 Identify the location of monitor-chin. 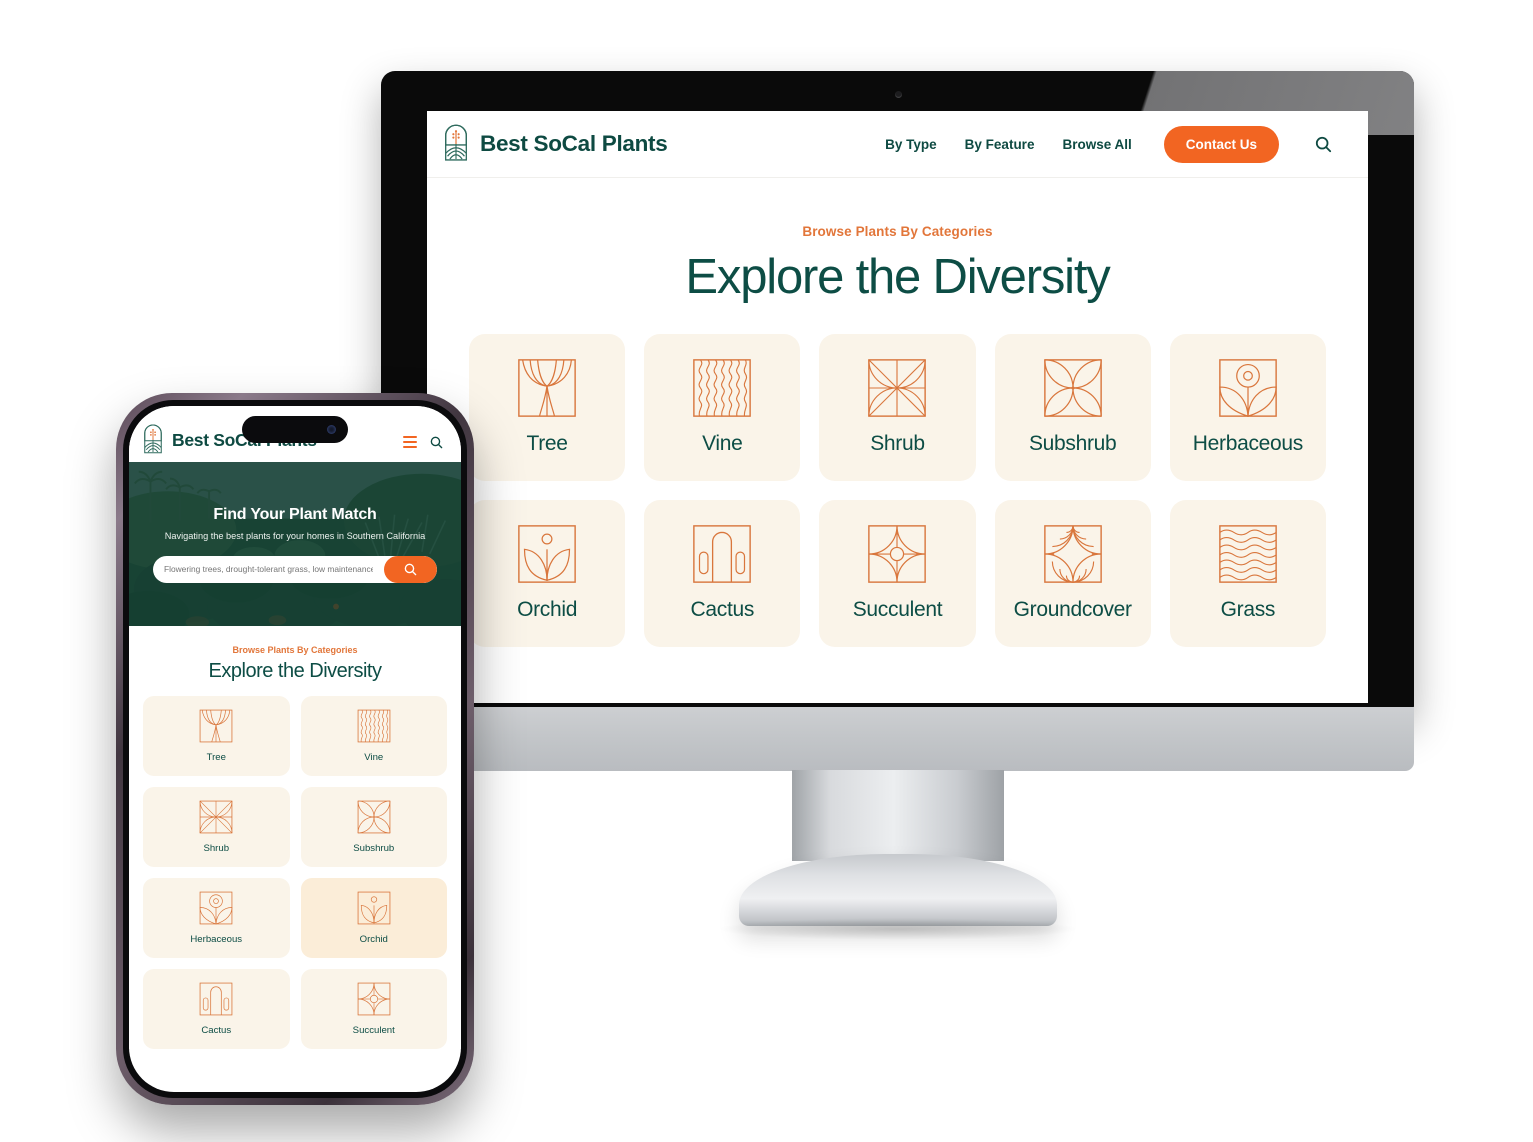
(897, 739).